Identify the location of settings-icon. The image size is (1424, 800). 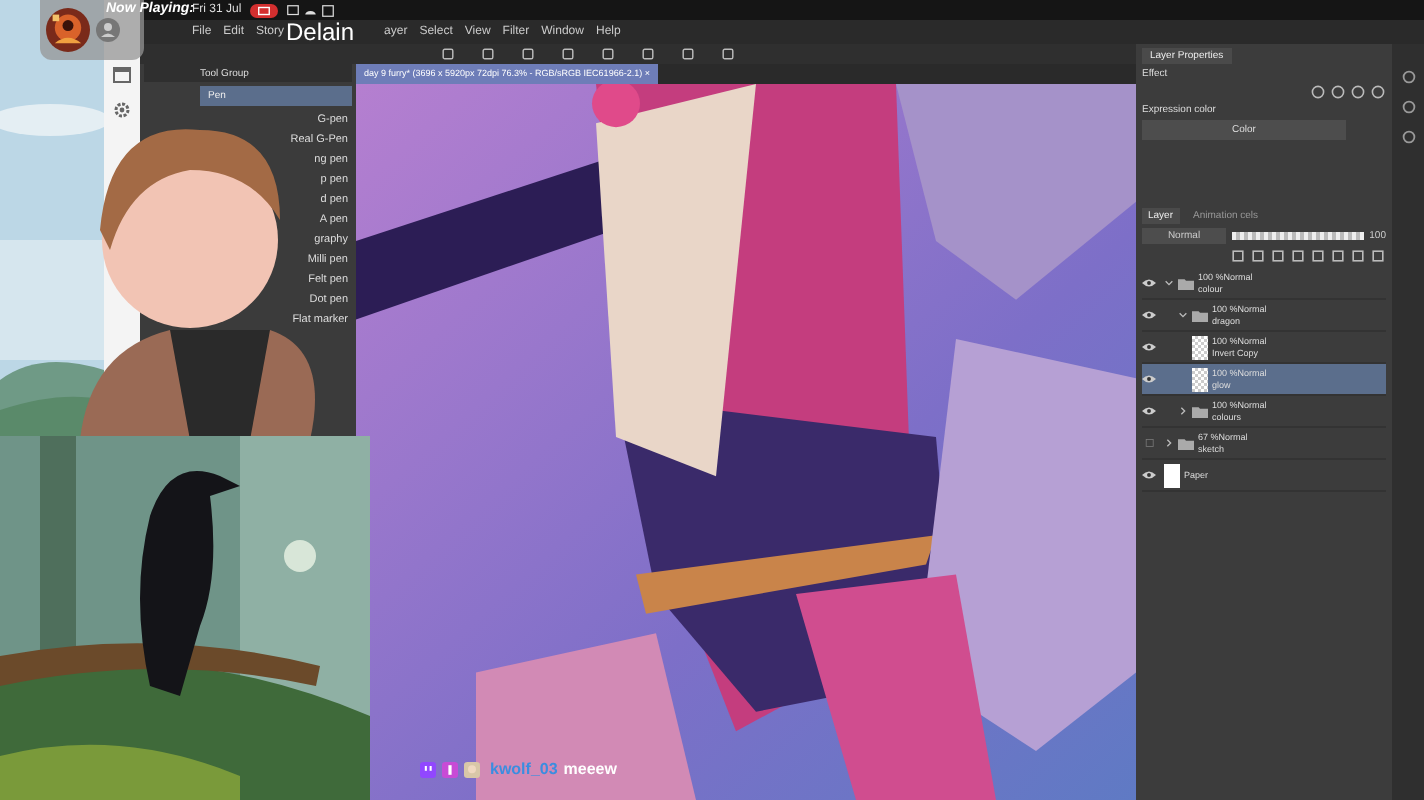
(122, 110).